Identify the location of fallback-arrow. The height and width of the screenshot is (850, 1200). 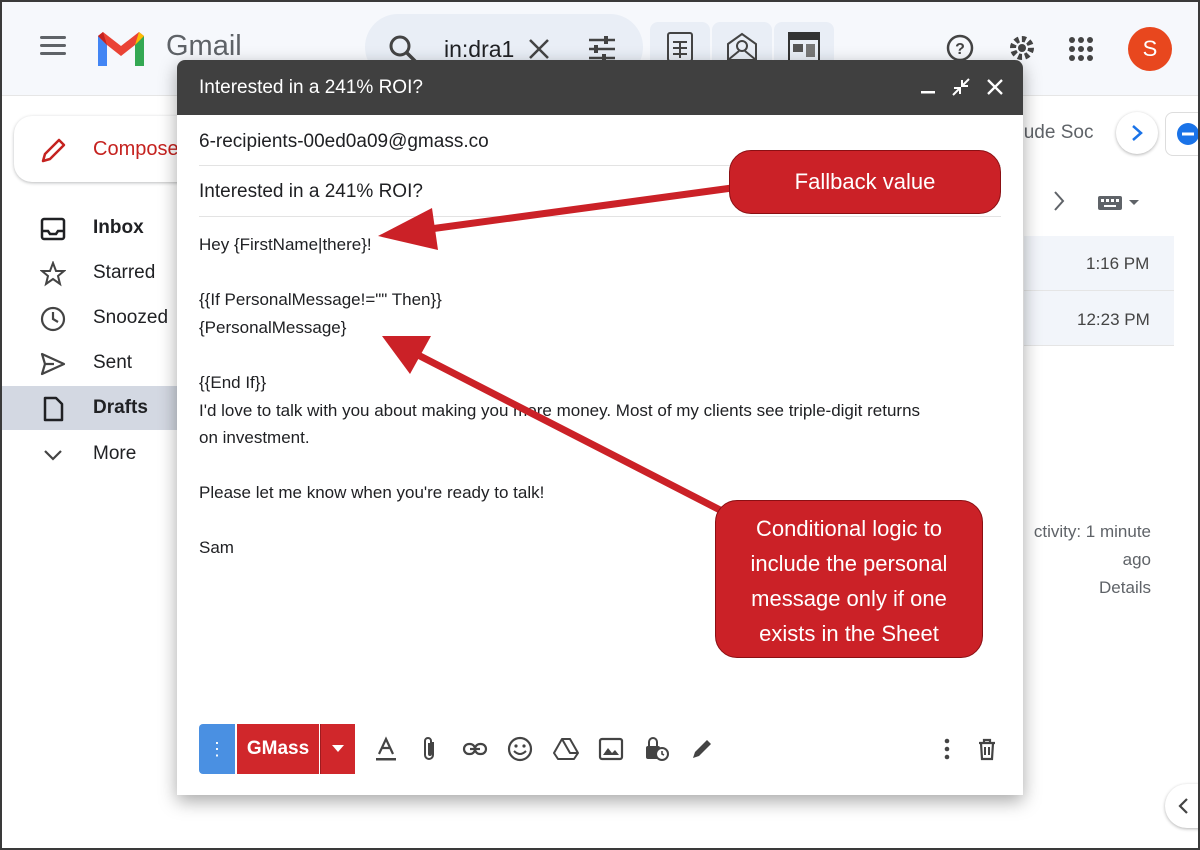
(557, 217).